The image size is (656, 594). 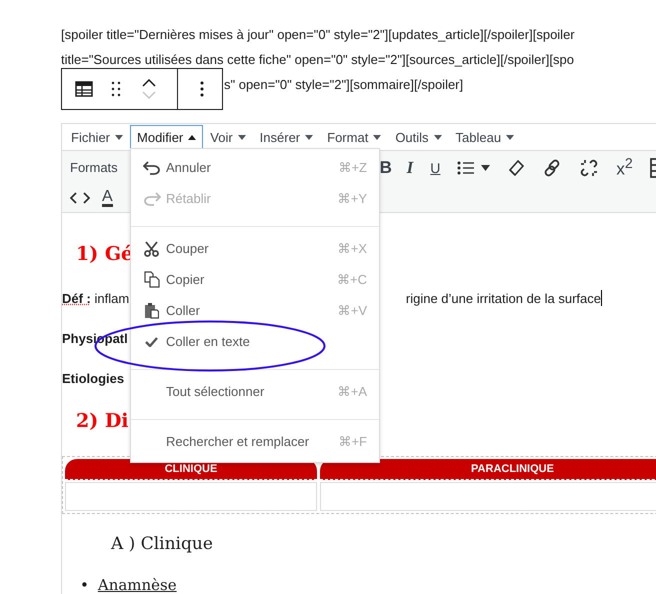 What do you see at coordinates (601, 298) in the screenshot?
I see `text-cursor` at bounding box center [601, 298].